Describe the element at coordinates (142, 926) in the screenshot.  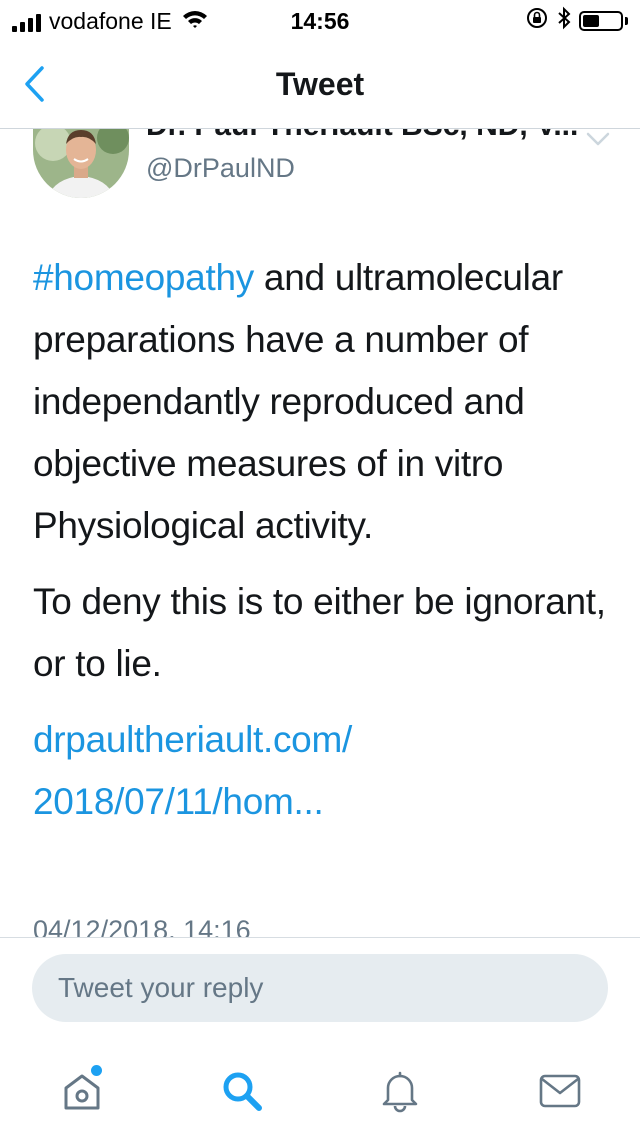
I see `tweet-timestamp: 04/12/2018, 14:16` at that location.